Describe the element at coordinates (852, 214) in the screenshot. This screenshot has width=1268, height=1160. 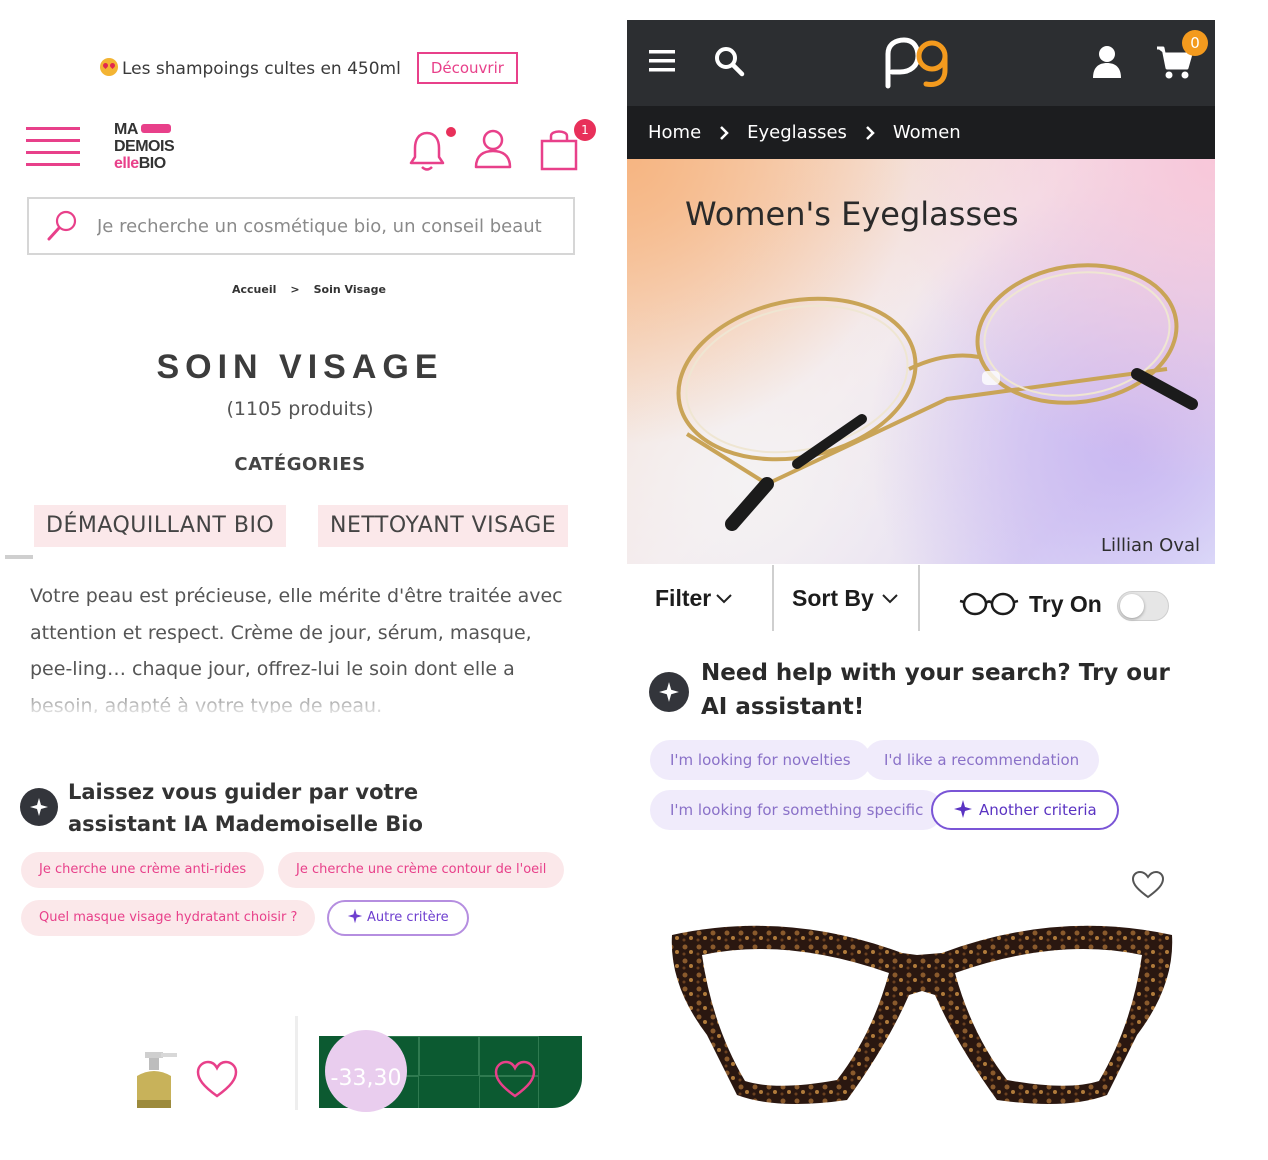
I see `hero-title: Women's Eyeglasses` at that location.